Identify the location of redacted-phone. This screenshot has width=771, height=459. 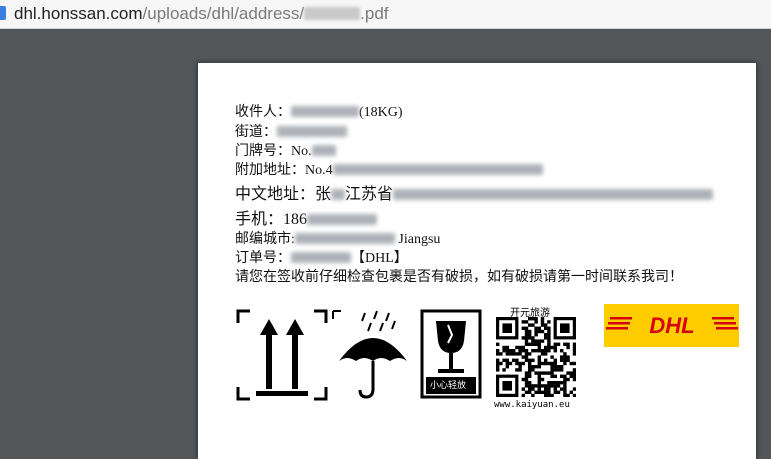
(342, 219).